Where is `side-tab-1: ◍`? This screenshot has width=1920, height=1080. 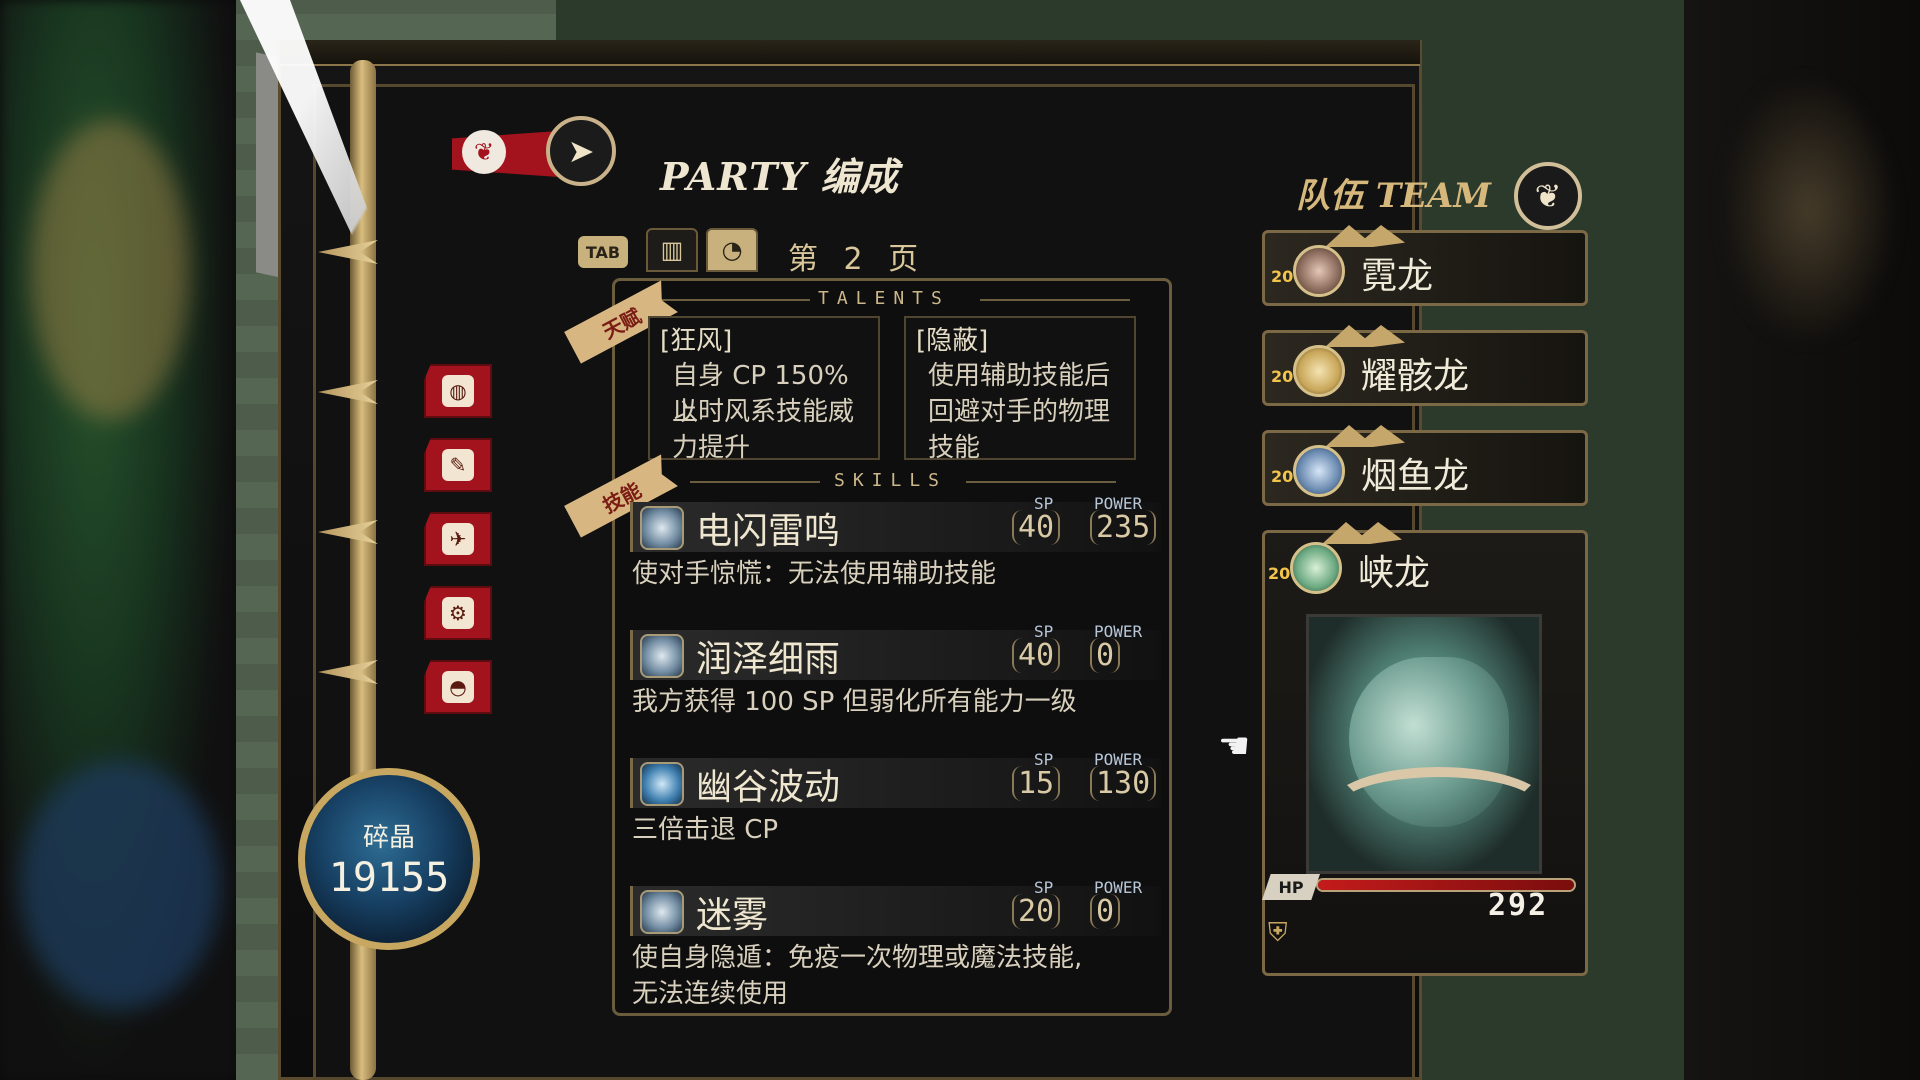 side-tab-1: ◍ is located at coordinates (458, 391).